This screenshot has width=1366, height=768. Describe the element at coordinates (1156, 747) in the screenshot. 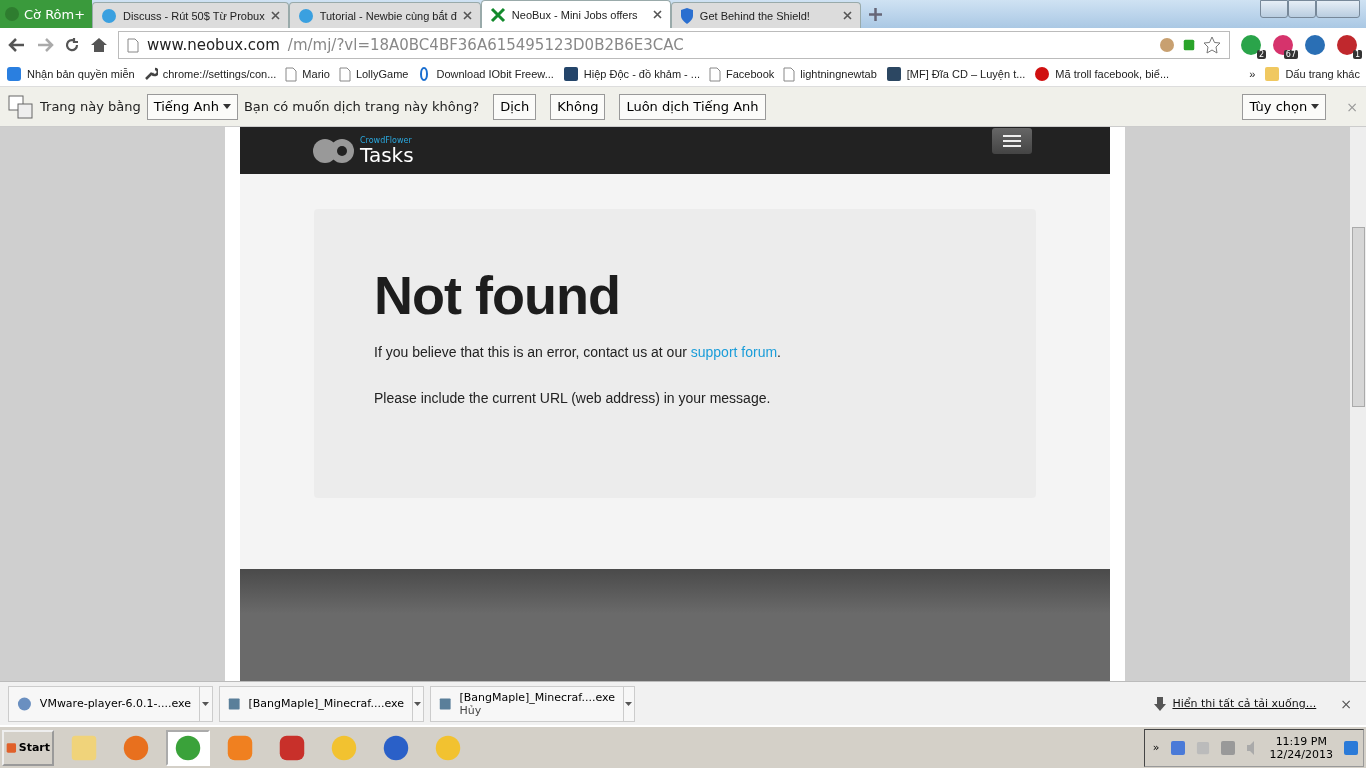

I see `tray-expand-button: »` at that location.